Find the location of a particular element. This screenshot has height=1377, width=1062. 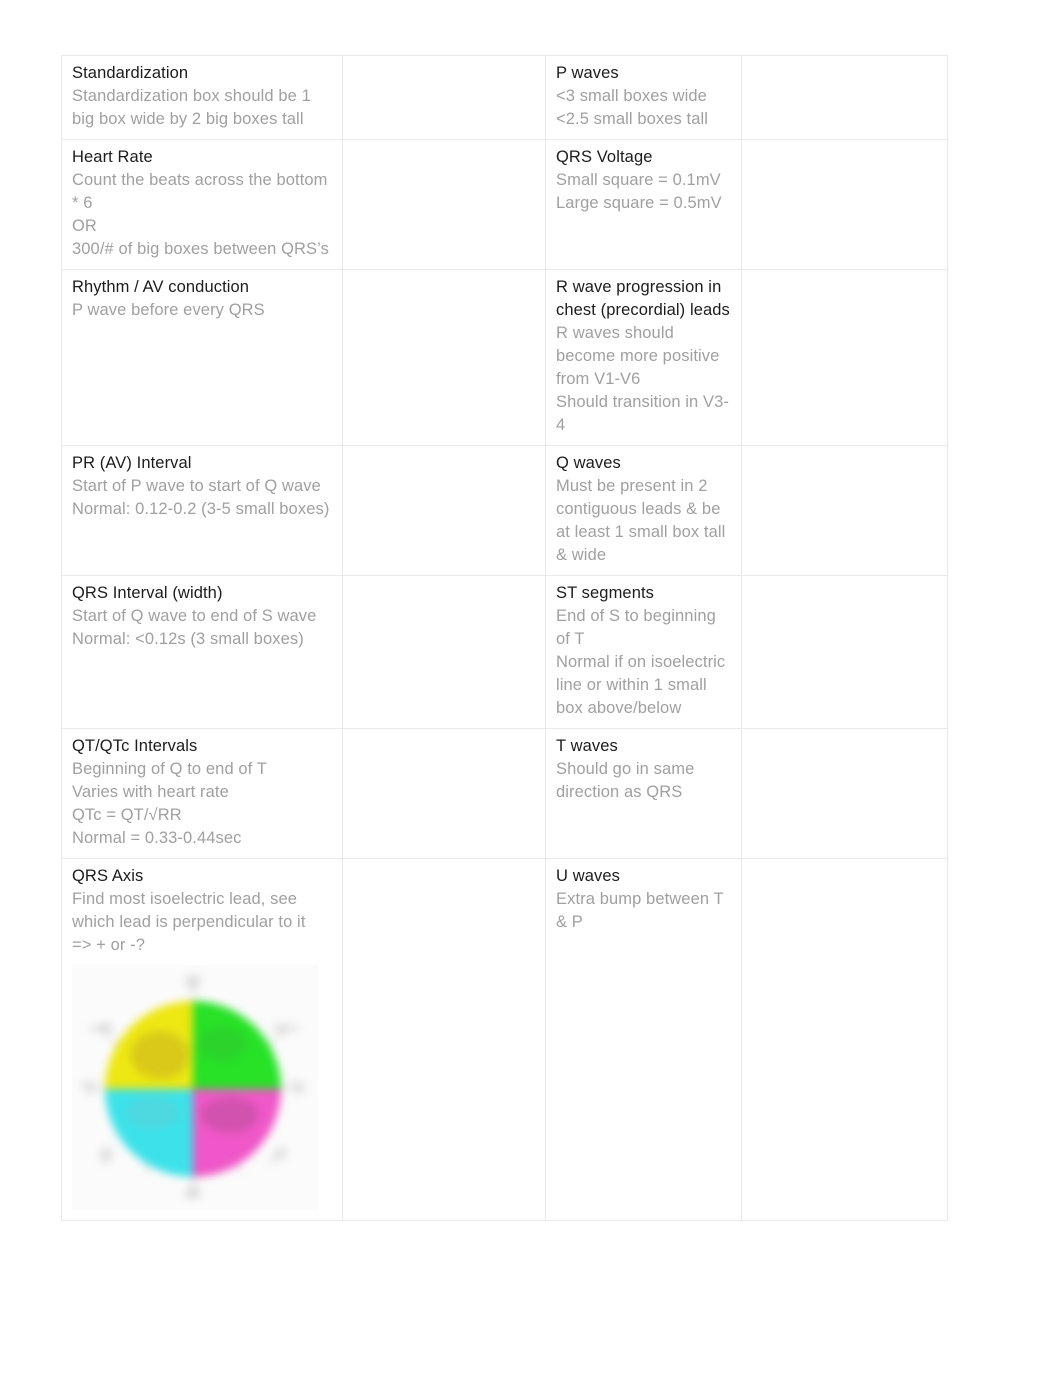

term-body: P wave before every QRS is located at coordinates (168, 310).